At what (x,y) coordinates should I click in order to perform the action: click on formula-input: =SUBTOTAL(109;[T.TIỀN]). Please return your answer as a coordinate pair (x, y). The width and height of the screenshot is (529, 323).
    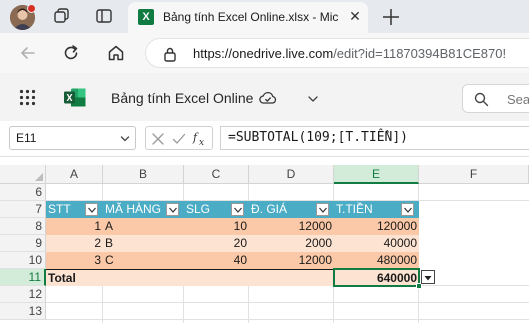
    Looking at the image, I should click on (374, 138).